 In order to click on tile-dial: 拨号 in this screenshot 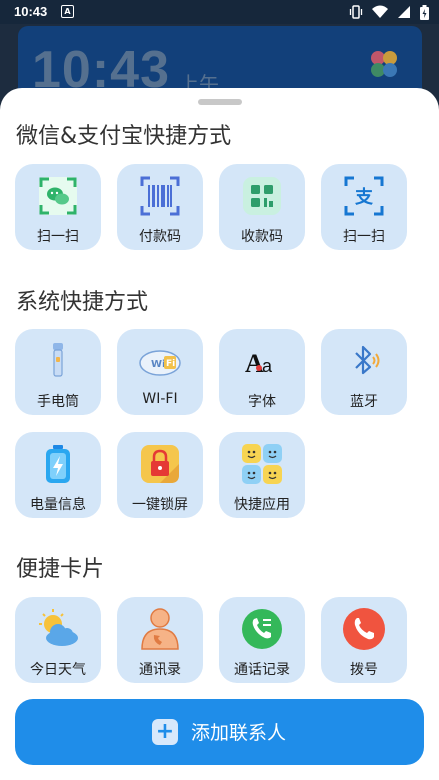, I will do `click(364, 640)`.